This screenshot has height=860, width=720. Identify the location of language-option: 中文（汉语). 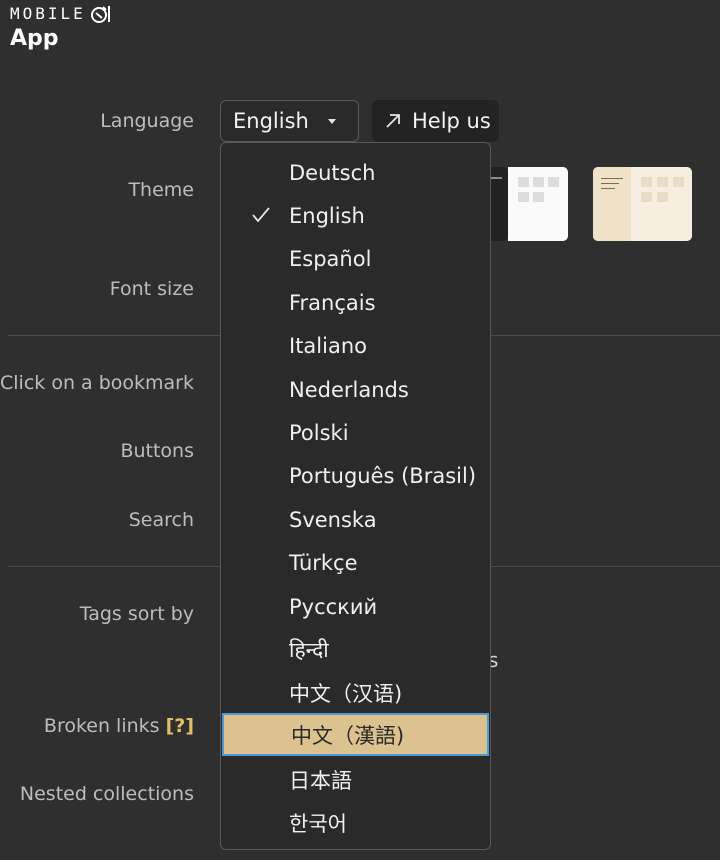
(355, 692).